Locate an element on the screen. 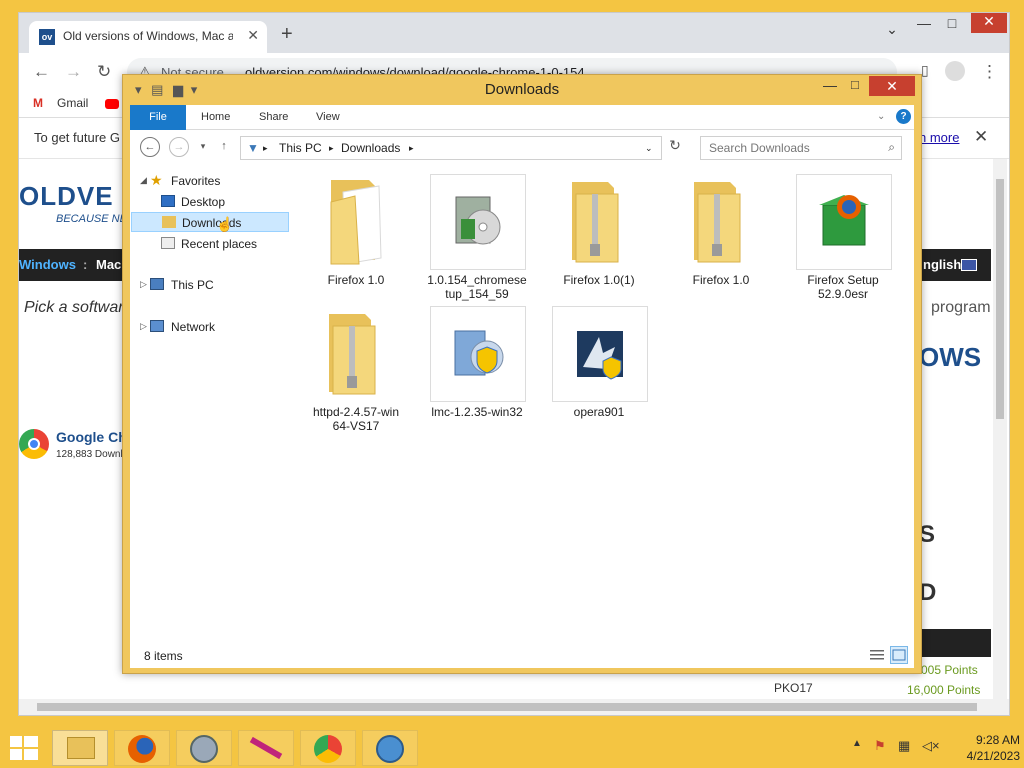  back-icon: ← is located at coordinates (41, 72).